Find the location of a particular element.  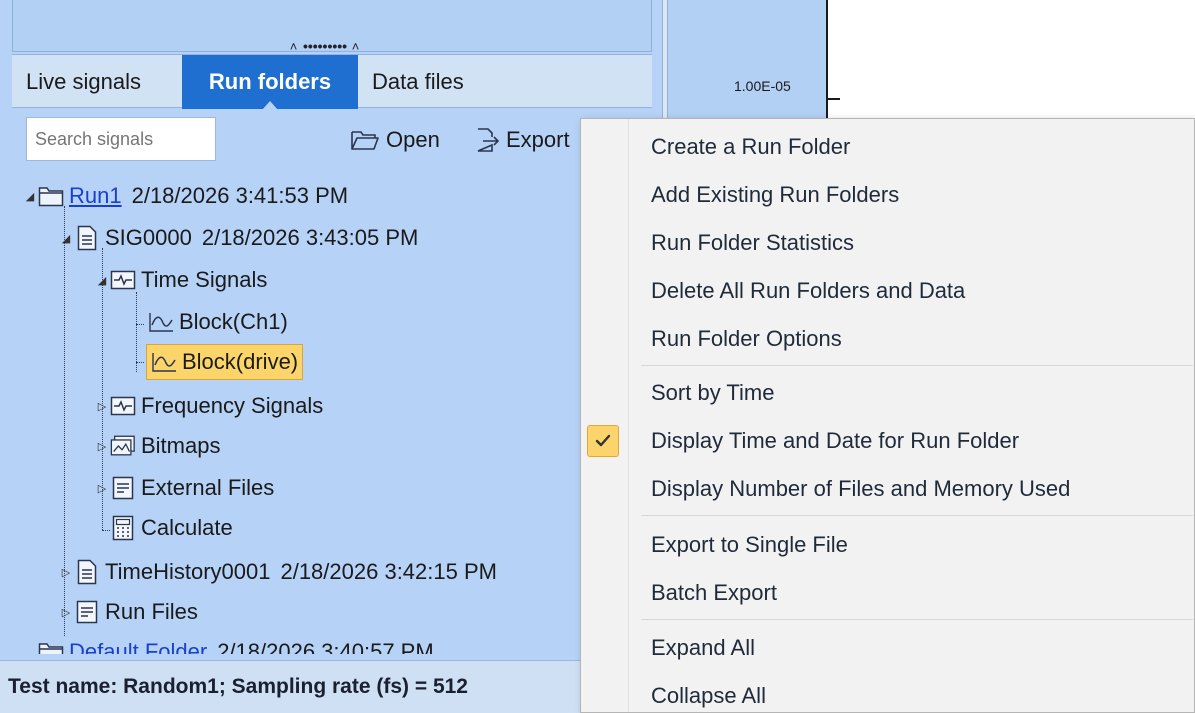

tree-item-frequency-signals: ▷ Frequency Signals is located at coordinates (209, 406).